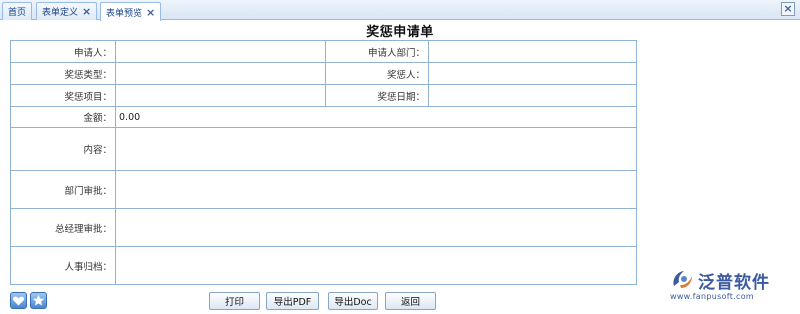  What do you see at coordinates (712, 296) in the screenshot?
I see `logo-url: www.fanpusoft.com` at bounding box center [712, 296].